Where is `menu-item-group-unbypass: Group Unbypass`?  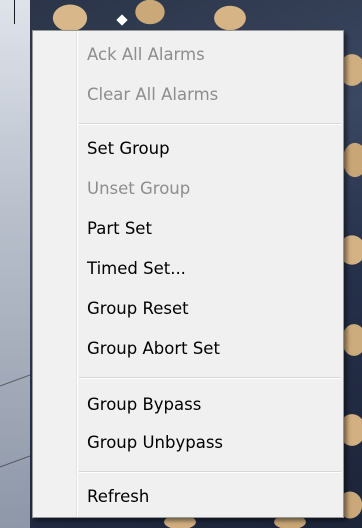
menu-item-group-unbypass: Group Unbypass is located at coordinates (188, 443).